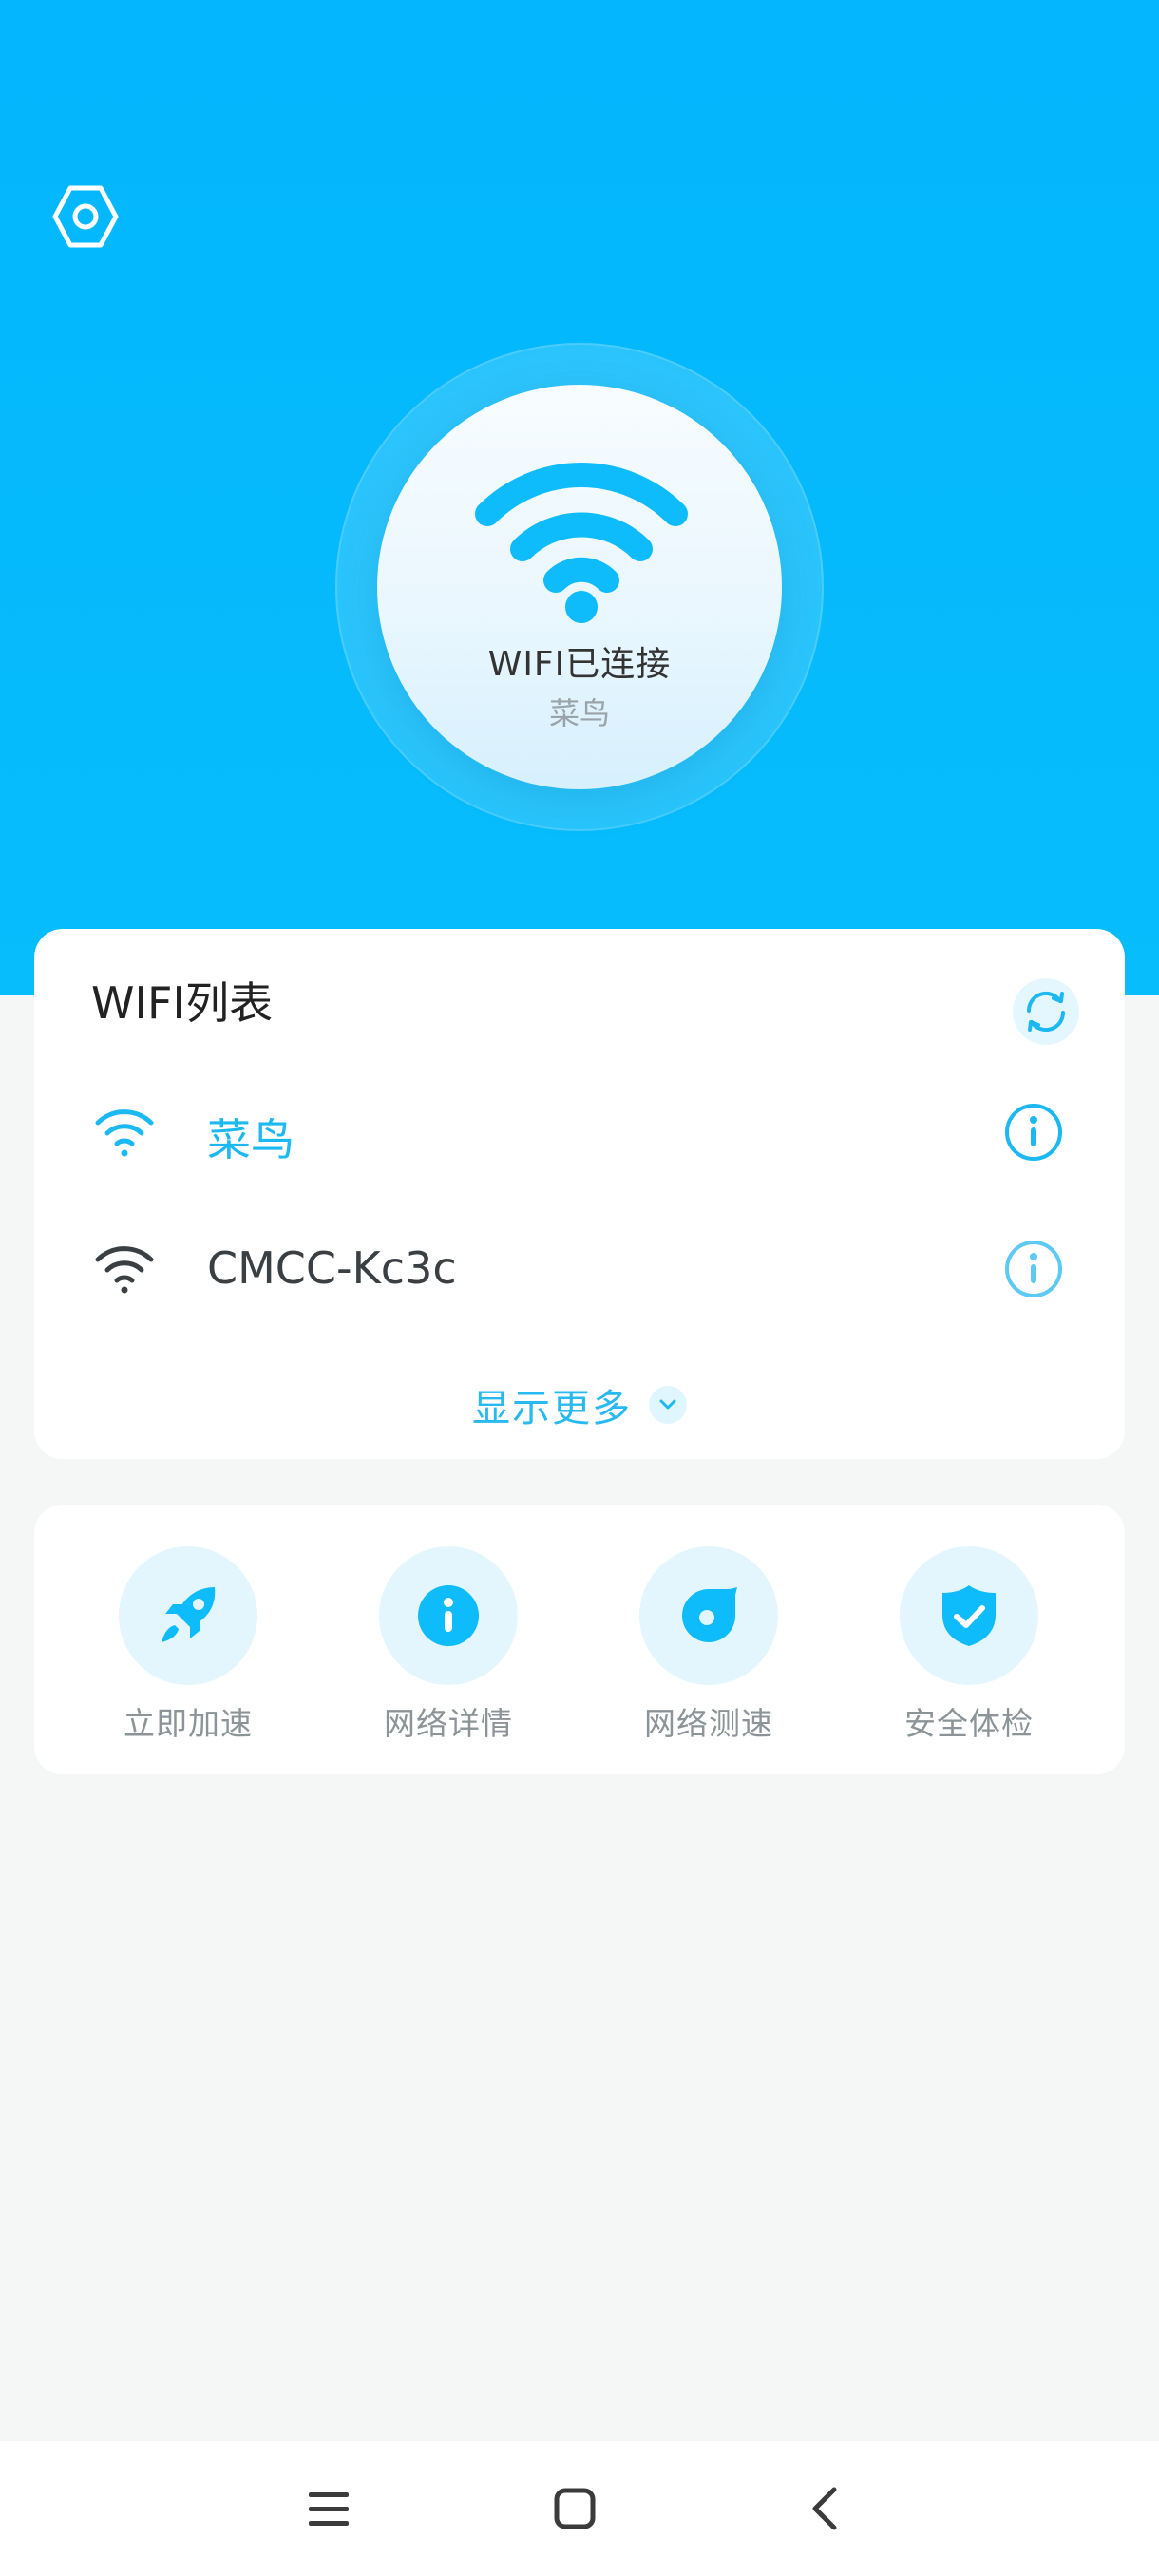  I want to click on system-navigation-bar, so click(579, 2508).